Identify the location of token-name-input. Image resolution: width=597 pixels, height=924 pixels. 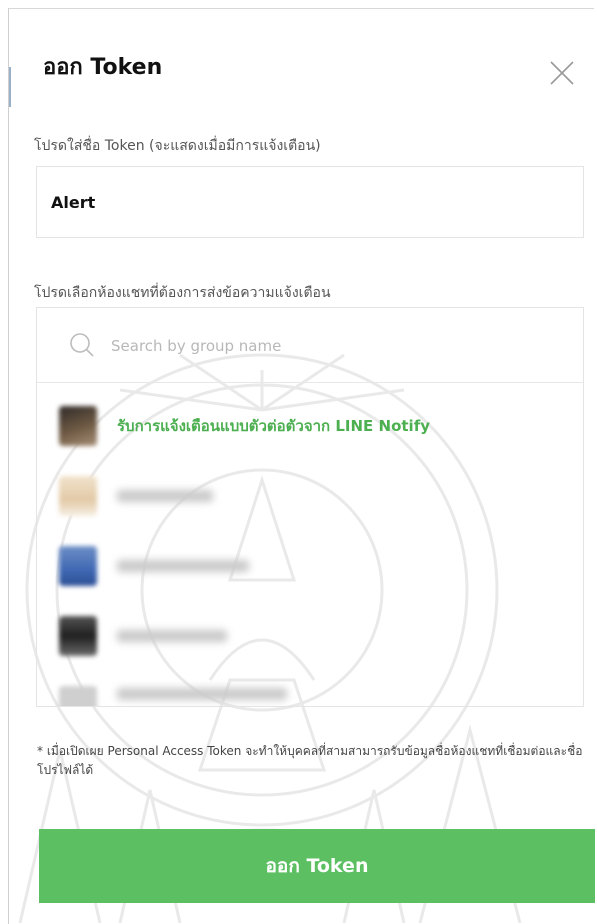
(310, 202).